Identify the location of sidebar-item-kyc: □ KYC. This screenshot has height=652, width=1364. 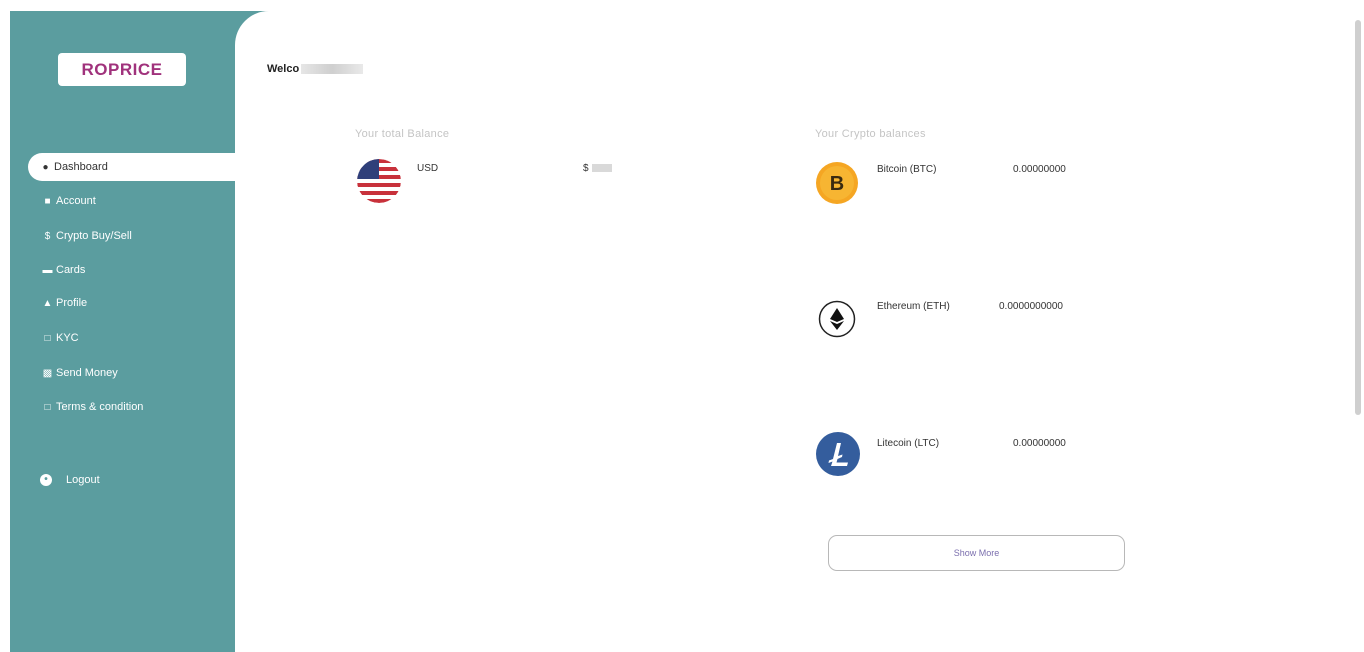
(132, 338).